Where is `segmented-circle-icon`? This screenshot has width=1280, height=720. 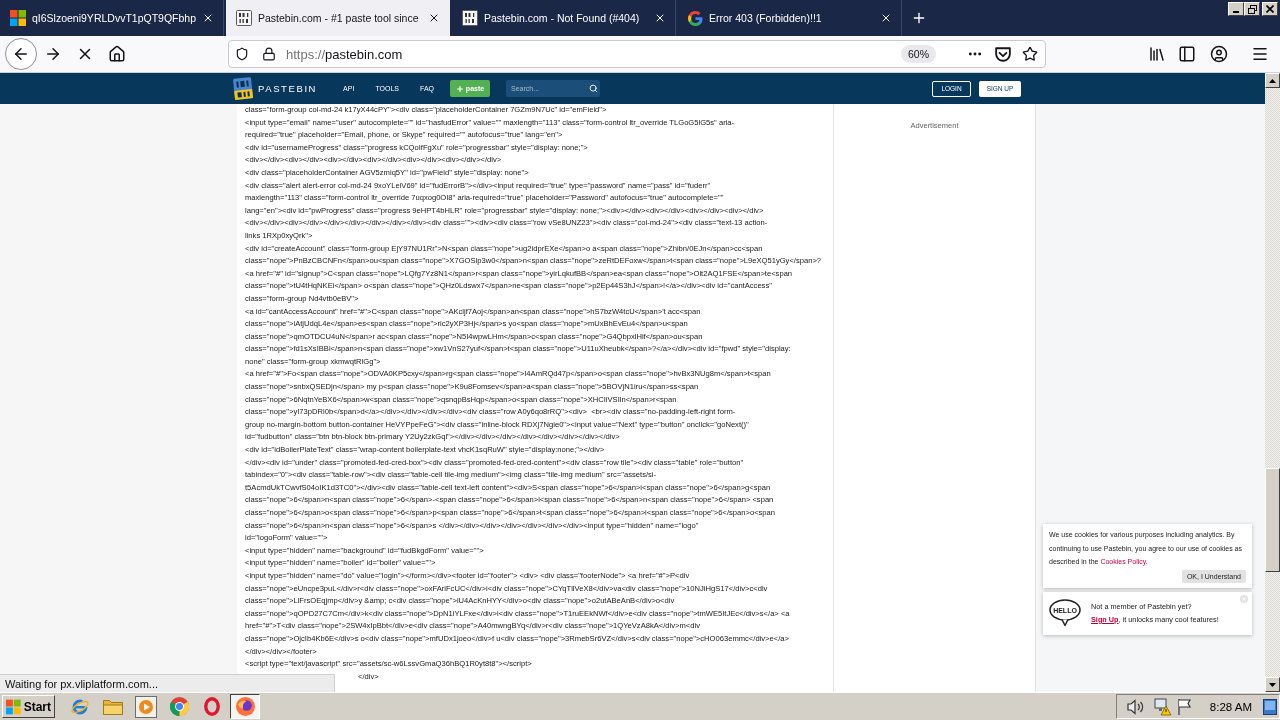 segmented-circle-icon is located at coordinates (179, 706).